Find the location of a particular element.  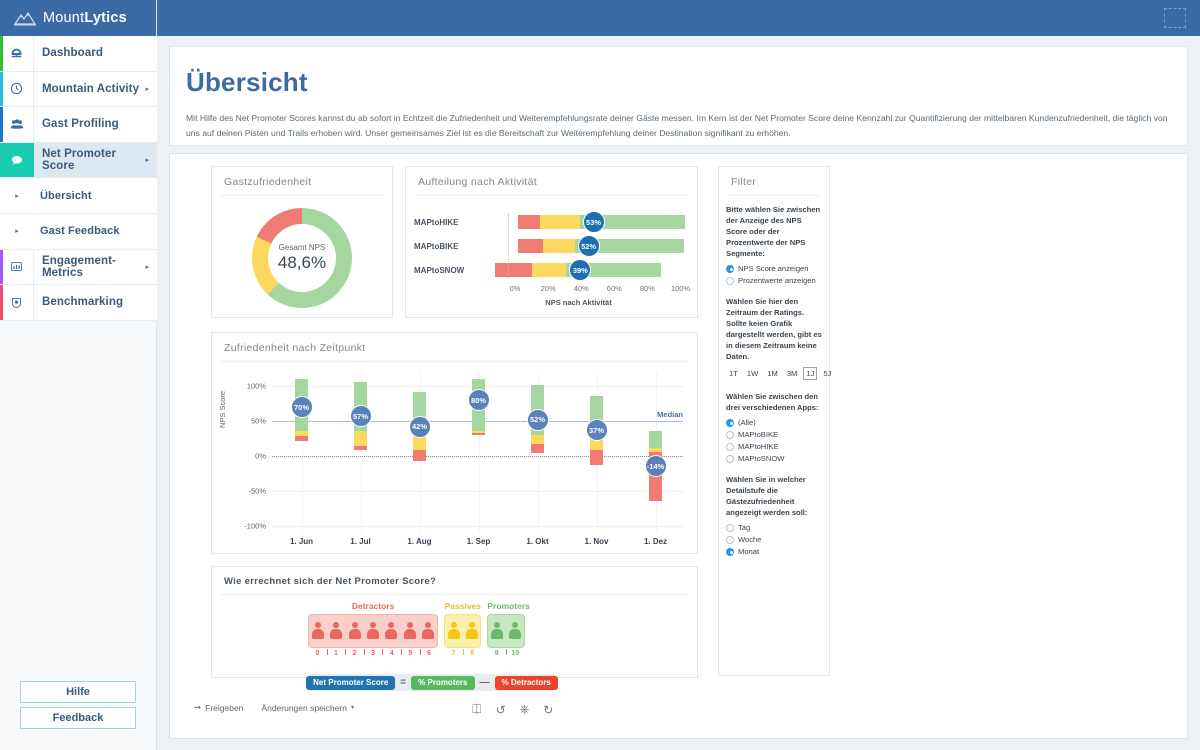

period-button-3m: 3M is located at coordinates (792, 373).